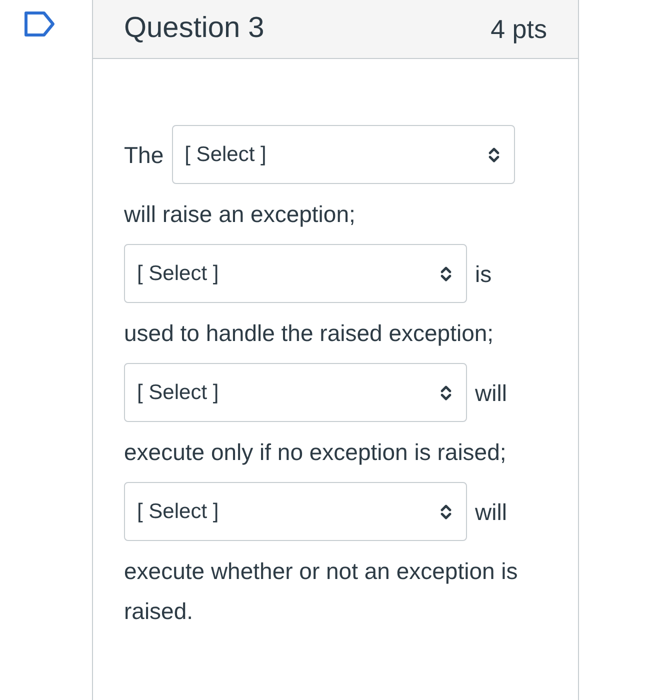  I want to click on question-text: The, so click(144, 155).